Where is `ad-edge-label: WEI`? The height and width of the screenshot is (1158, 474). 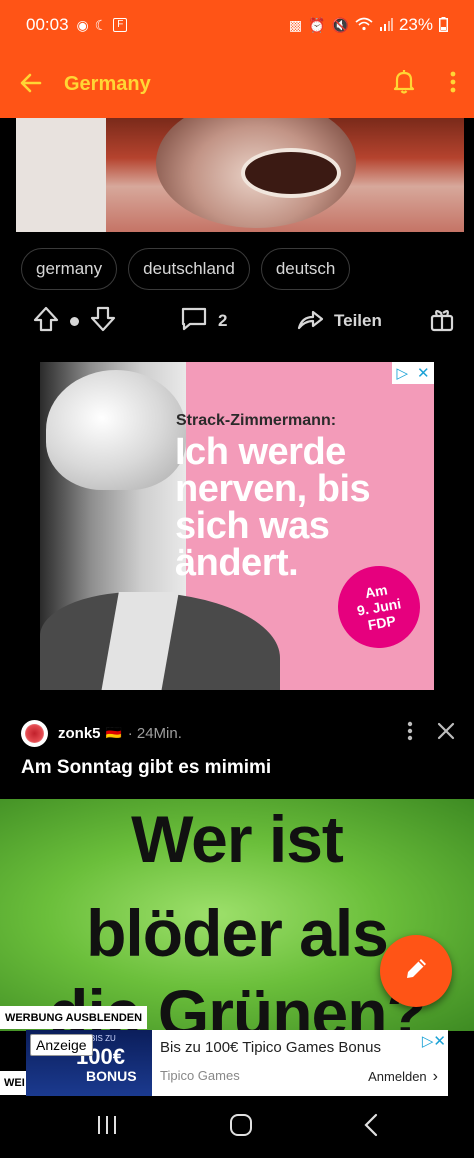 ad-edge-label: WEI is located at coordinates (13, 1083).